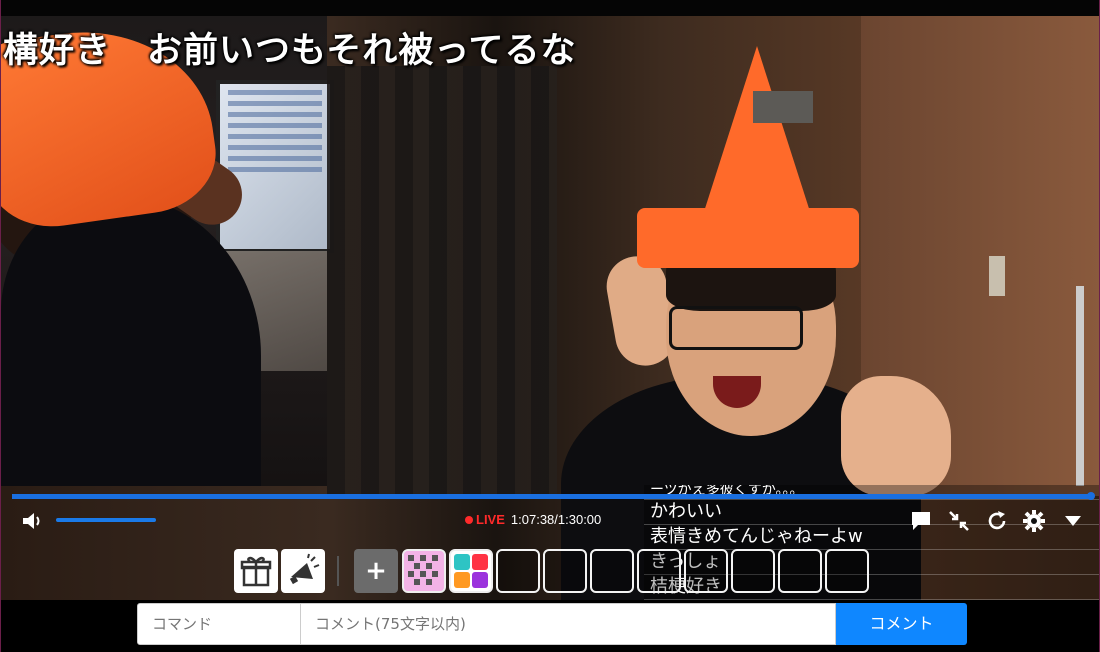  Describe the element at coordinates (997, 276) in the screenshot. I see `light-switch` at that location.